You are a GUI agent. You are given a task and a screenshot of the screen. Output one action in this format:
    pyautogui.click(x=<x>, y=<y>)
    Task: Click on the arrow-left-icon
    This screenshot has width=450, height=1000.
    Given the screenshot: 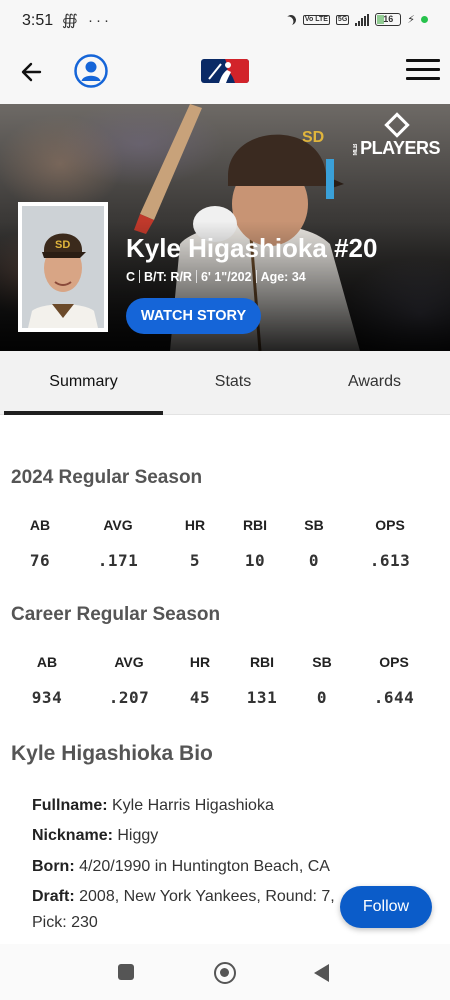 What is the action you would take?
    pyautogui.click(x=31, y=72)
    